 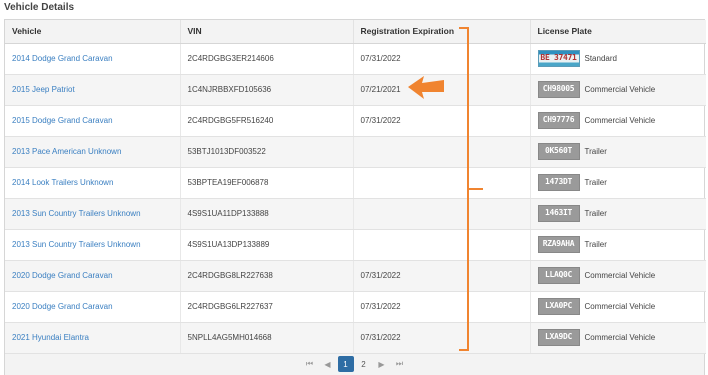 What do you see at coordinates (267, 90) in the screenshot?
I see `vin-cell: 1C4NJRBBXFD105636` at bounding box center [267, 90].